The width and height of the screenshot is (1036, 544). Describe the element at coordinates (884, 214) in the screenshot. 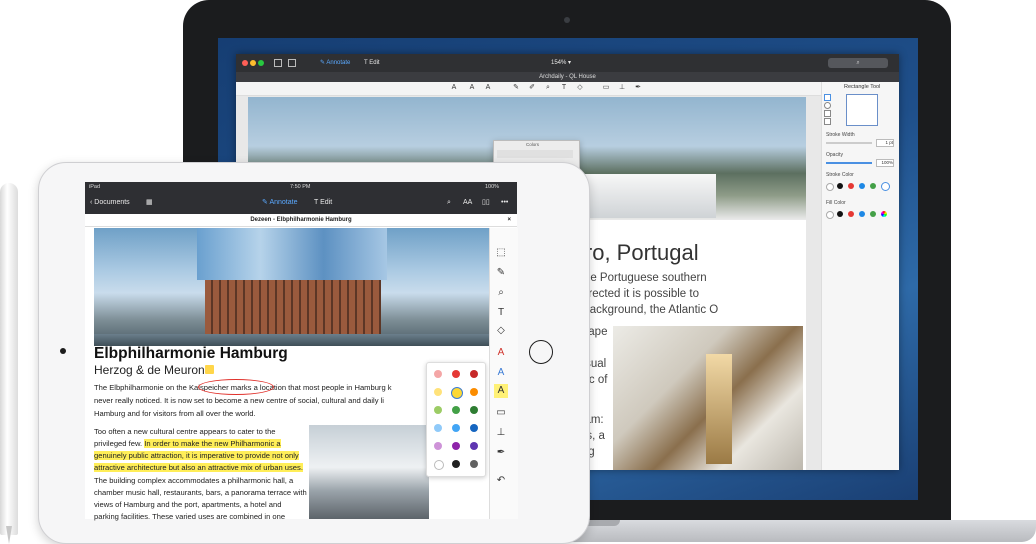

I see `fill-color-picker-icon` at that location.